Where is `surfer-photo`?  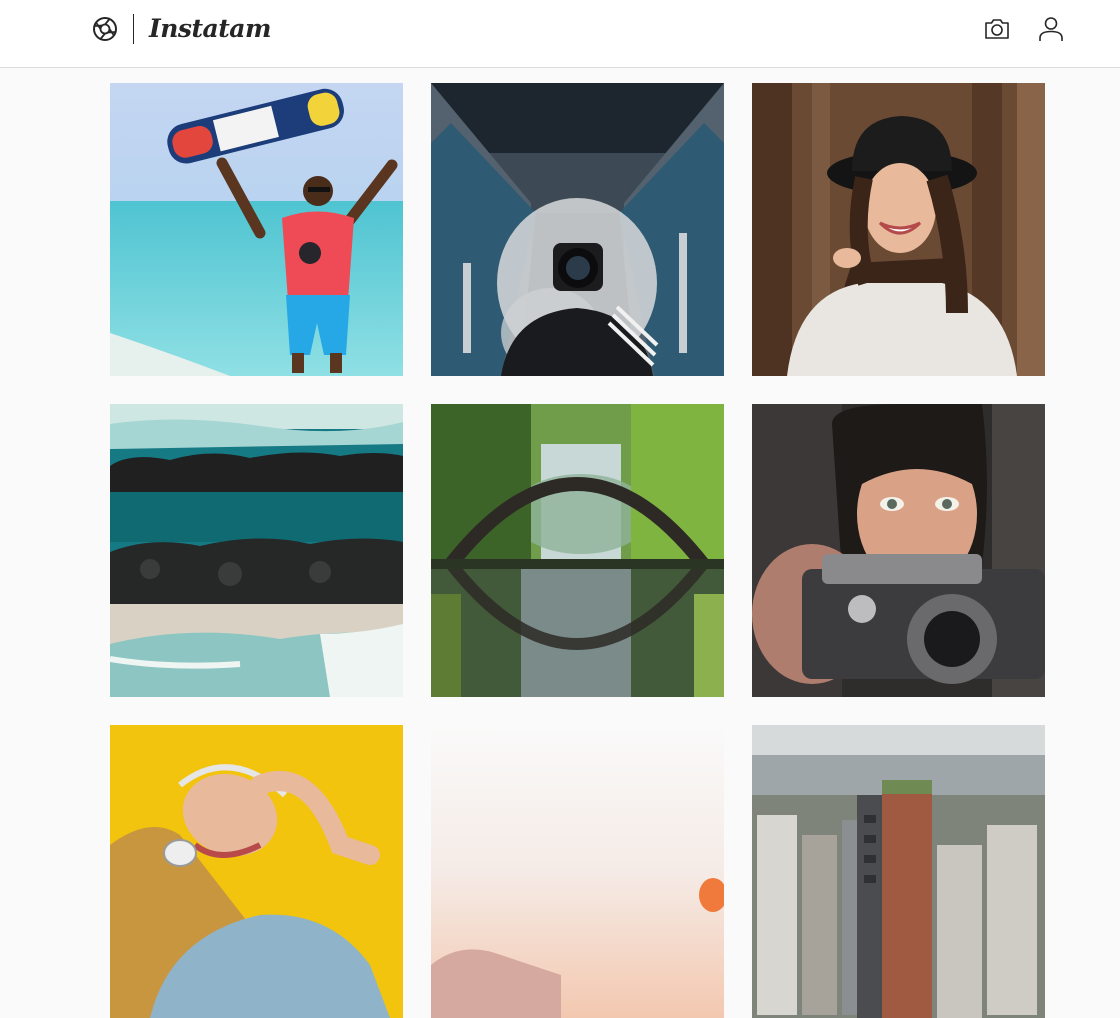
surfer-photo is located at coordinates (256, 229).